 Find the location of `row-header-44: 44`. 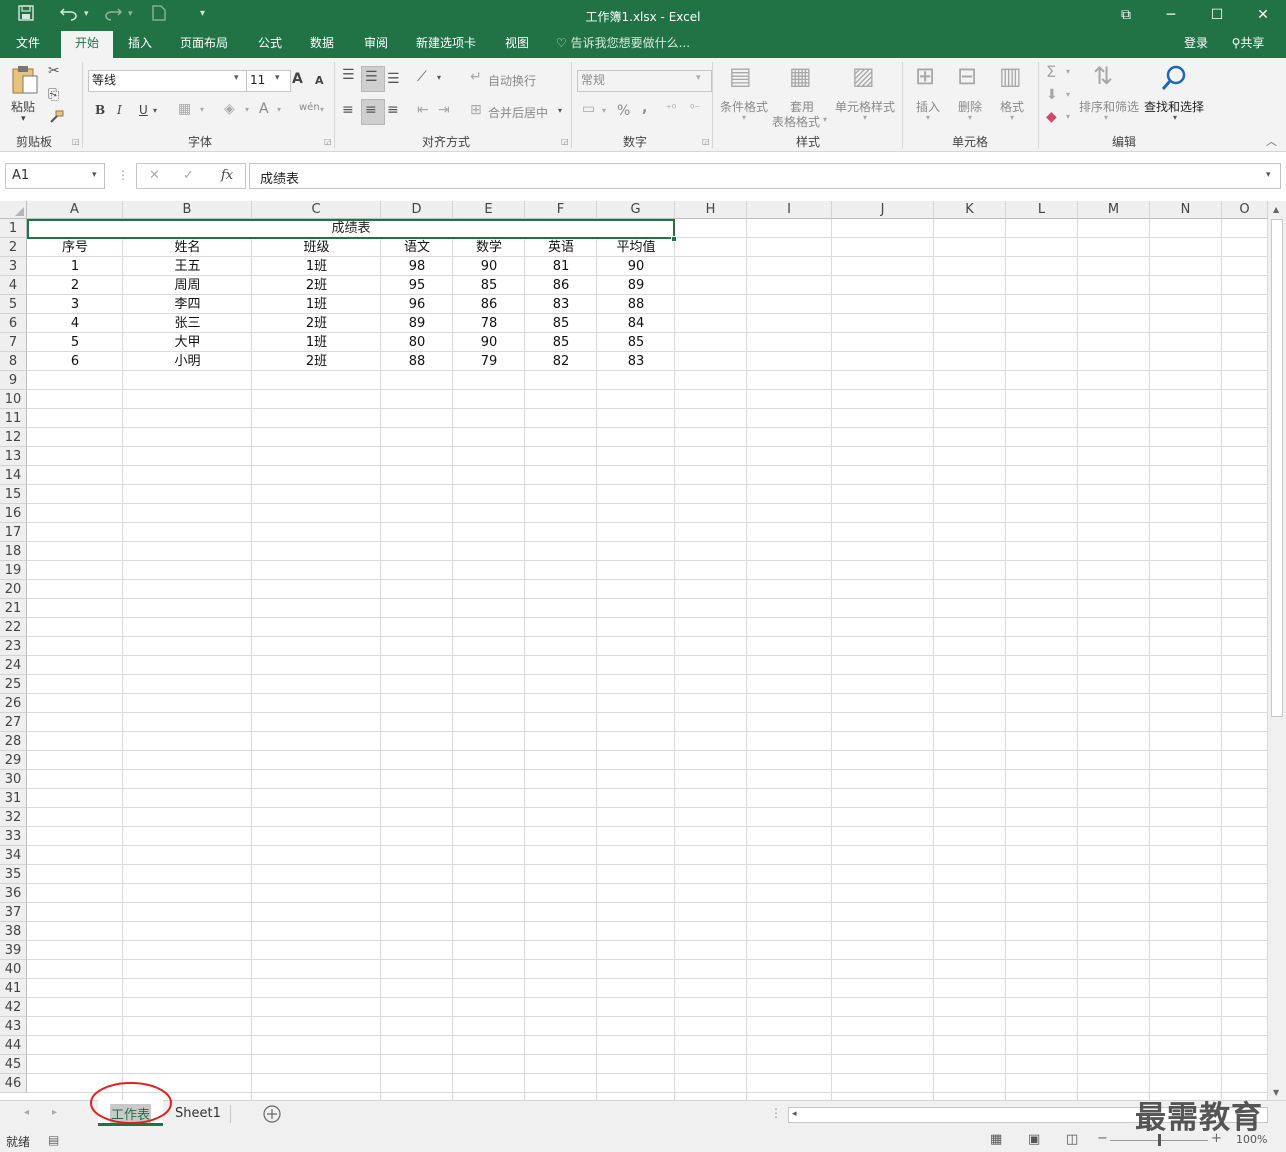

row-header-44: 44 is located at coordinates (13, 1045).